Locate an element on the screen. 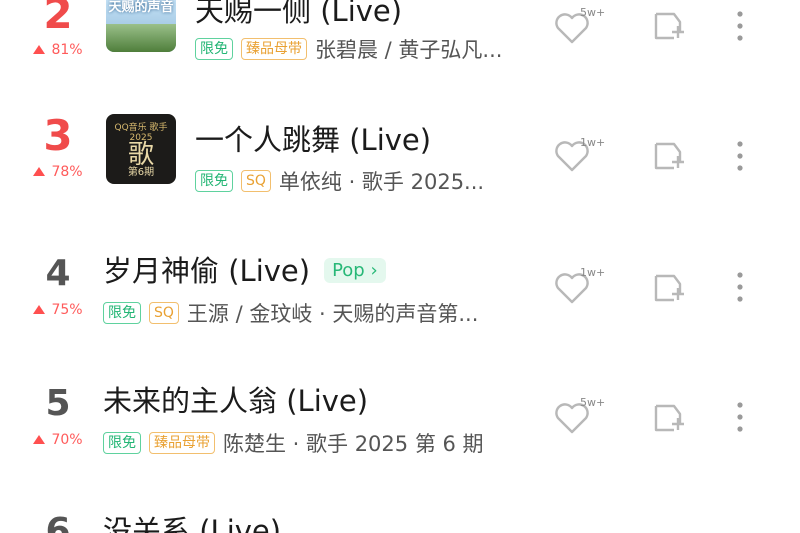 The height and width of the screenshot is (533, 800). song-title: 天赐一侧 (Live) is located at coordinates (298, 15).